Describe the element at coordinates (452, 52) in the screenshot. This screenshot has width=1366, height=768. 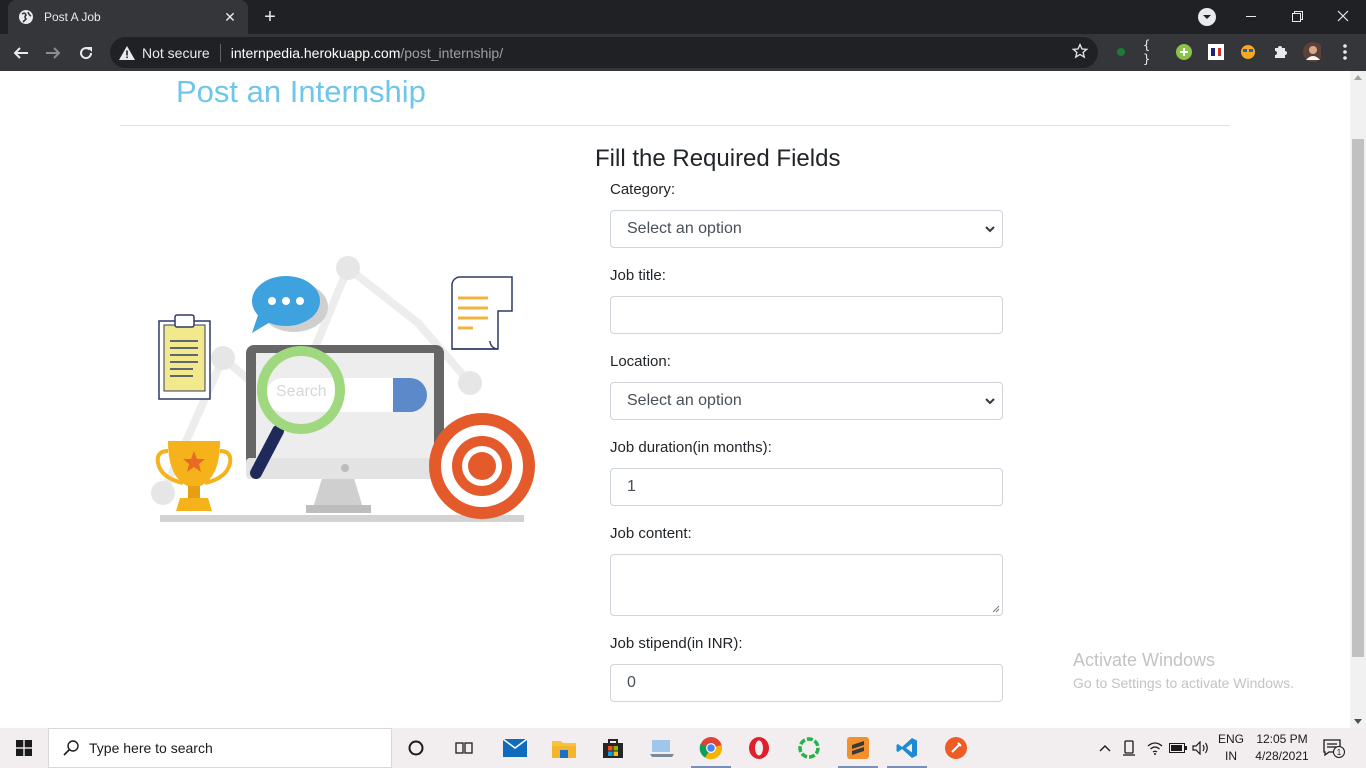
I see `url-path: /post_internship/` at that location.